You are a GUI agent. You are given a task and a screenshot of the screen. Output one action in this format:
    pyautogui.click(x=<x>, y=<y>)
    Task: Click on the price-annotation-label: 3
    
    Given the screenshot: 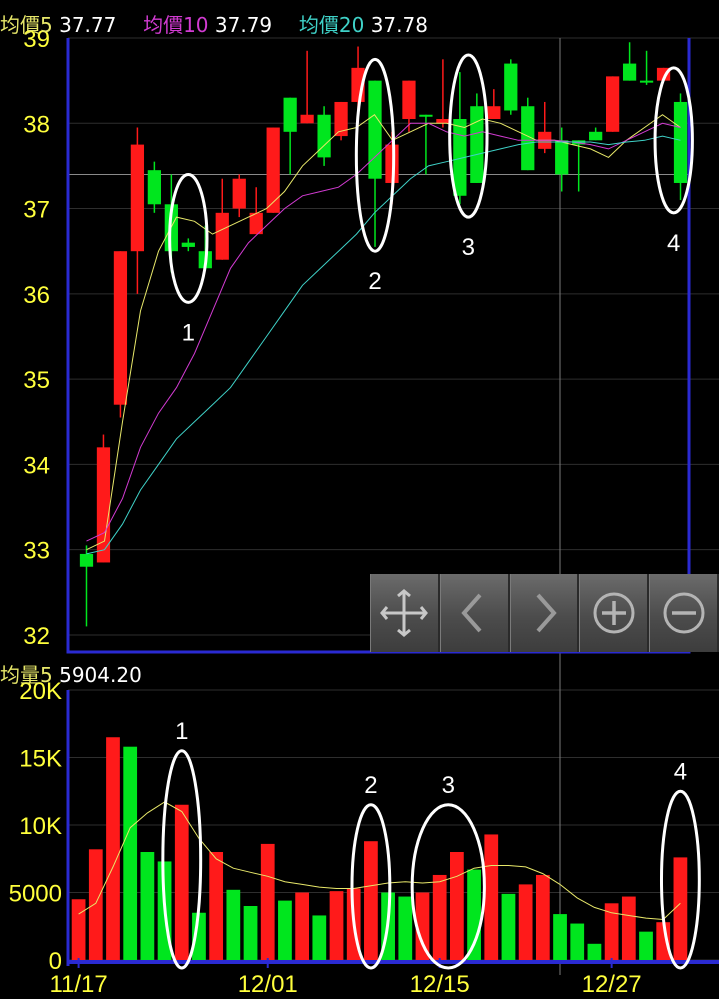 What is the action you would take?
    pyautogui.click(x=468, y=247)
    